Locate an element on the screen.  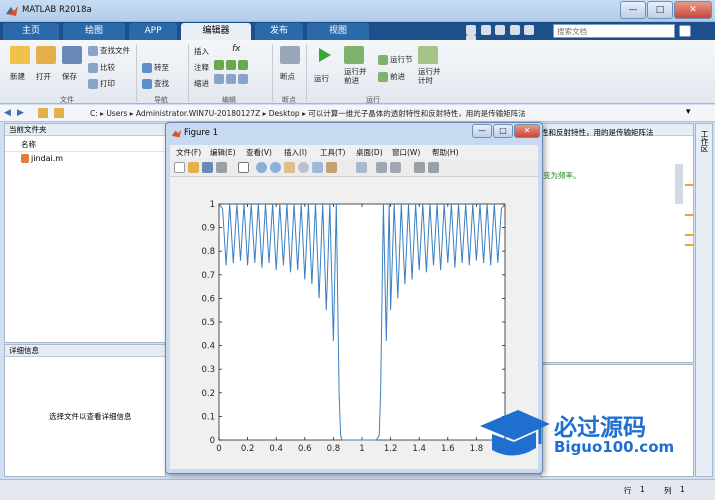
menu-edit: 编辑(E) is located at coordinates (223, 152).